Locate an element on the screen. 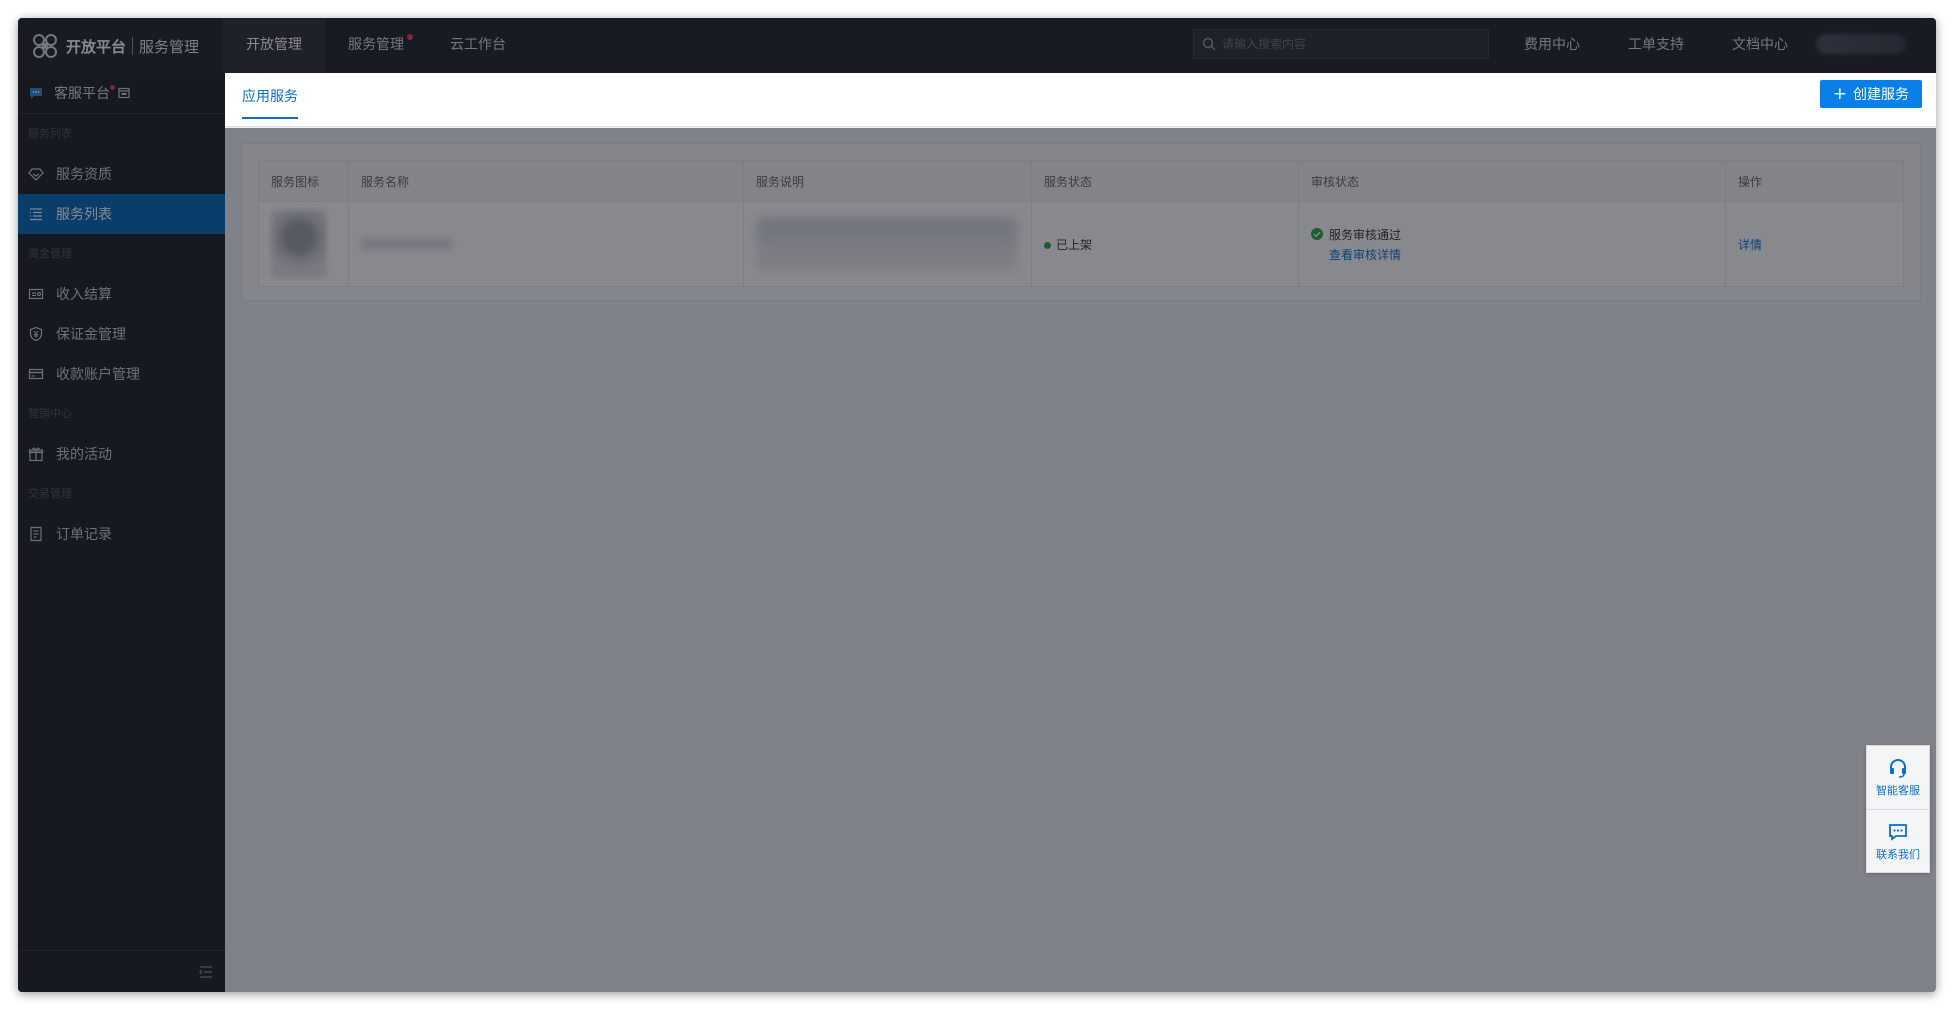 This screenshot has width=1954, height=1010. cell-service-description is located at coordinates (887, 244).